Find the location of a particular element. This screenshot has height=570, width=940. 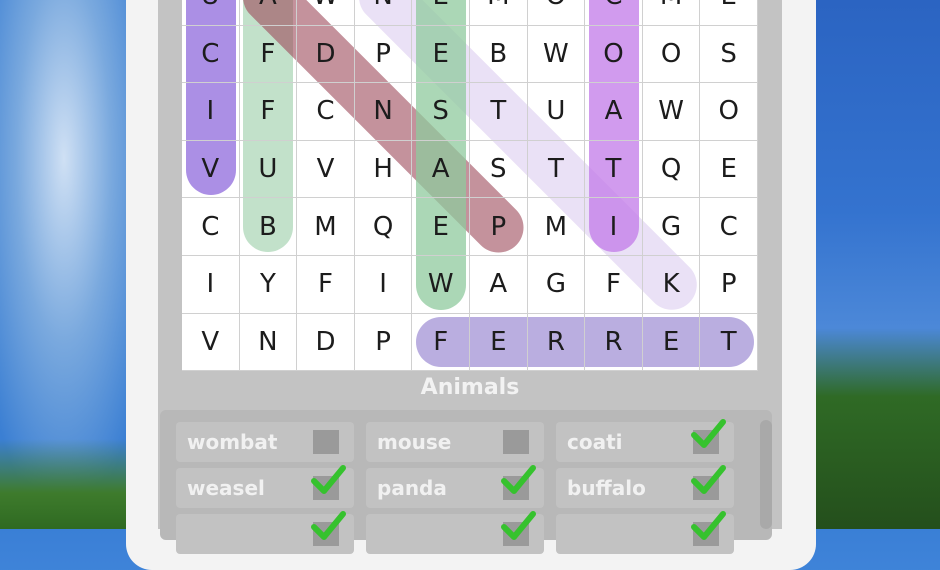

word-list-scrollbar is located at coordinates (766, 474).